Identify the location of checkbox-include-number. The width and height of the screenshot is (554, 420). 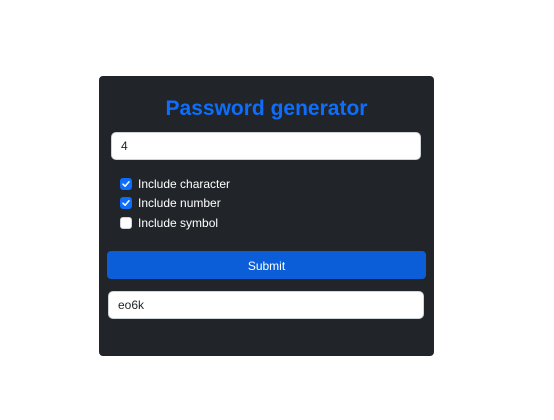
(126, 203).